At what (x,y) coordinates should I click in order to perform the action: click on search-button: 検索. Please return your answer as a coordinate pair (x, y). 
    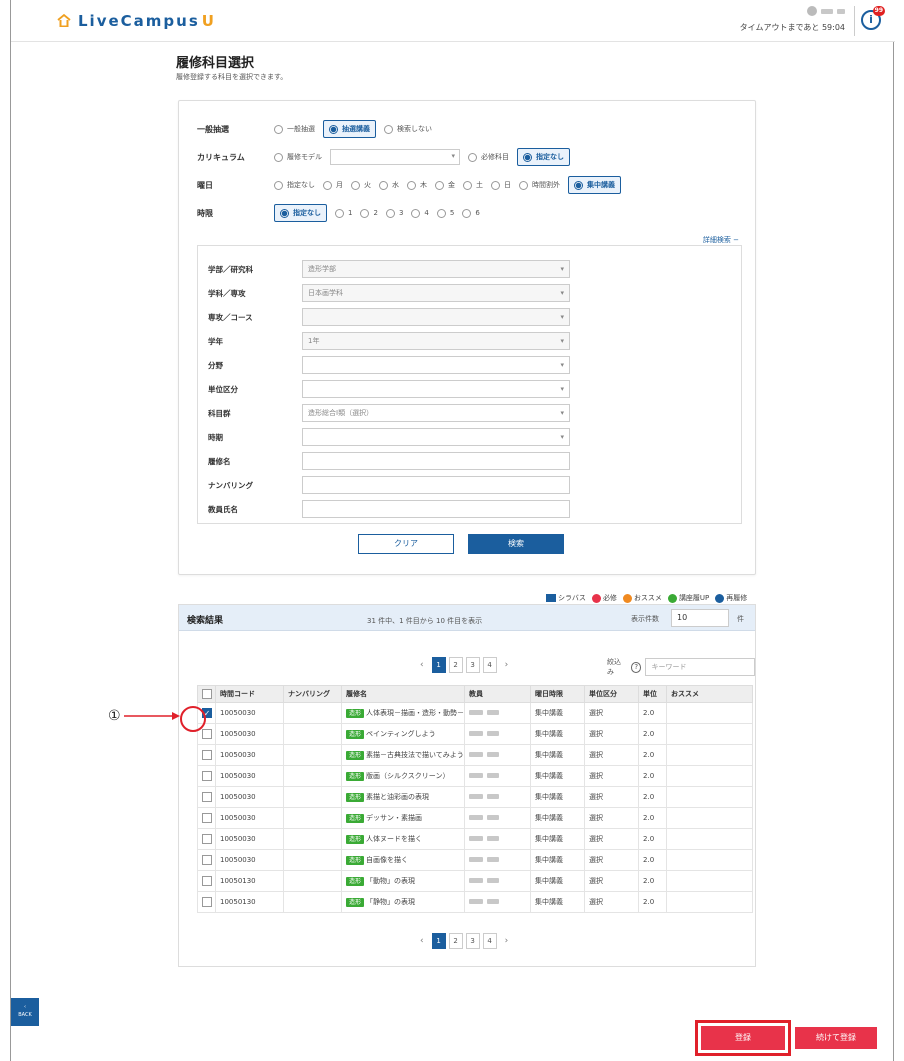
    Looking at the image, I should click on (516, 544).